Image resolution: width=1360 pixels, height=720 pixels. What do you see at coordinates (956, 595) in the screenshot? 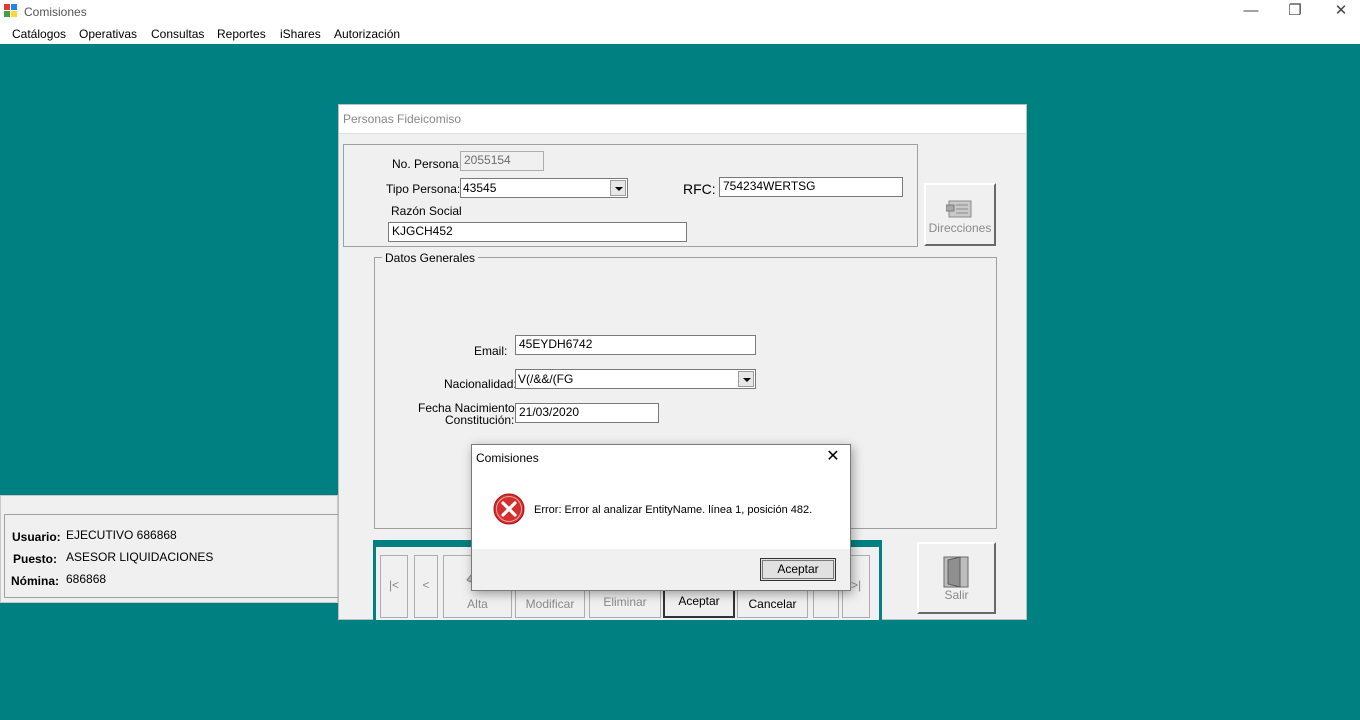
I see `salir-label: Salir` at bounding box center [956, 595].